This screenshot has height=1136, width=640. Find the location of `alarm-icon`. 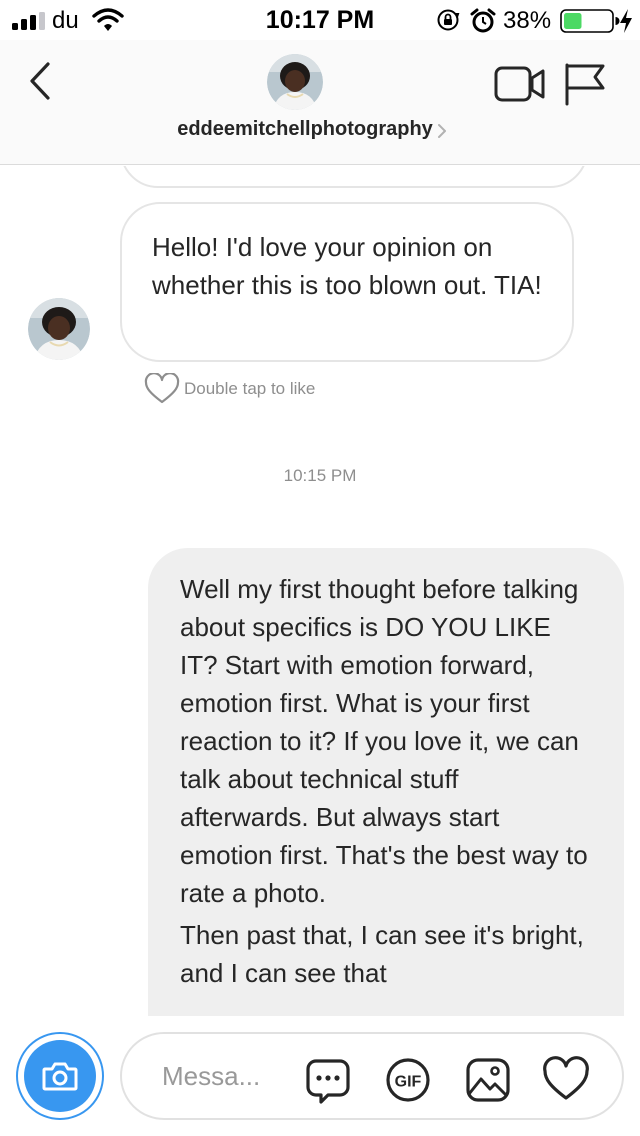

alarm-icon is located at coordinates (483, 20).